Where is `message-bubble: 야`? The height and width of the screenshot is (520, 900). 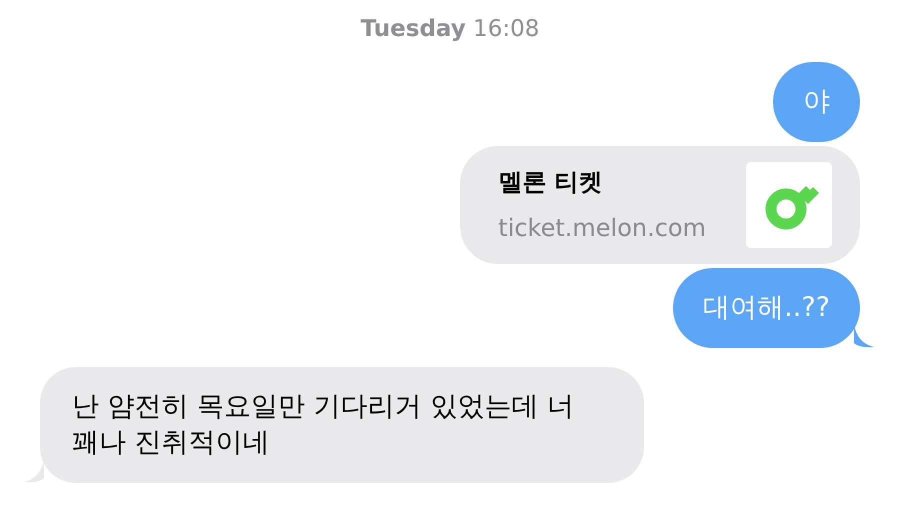
message-bubble: 야 is located at coordinates (816, 102).